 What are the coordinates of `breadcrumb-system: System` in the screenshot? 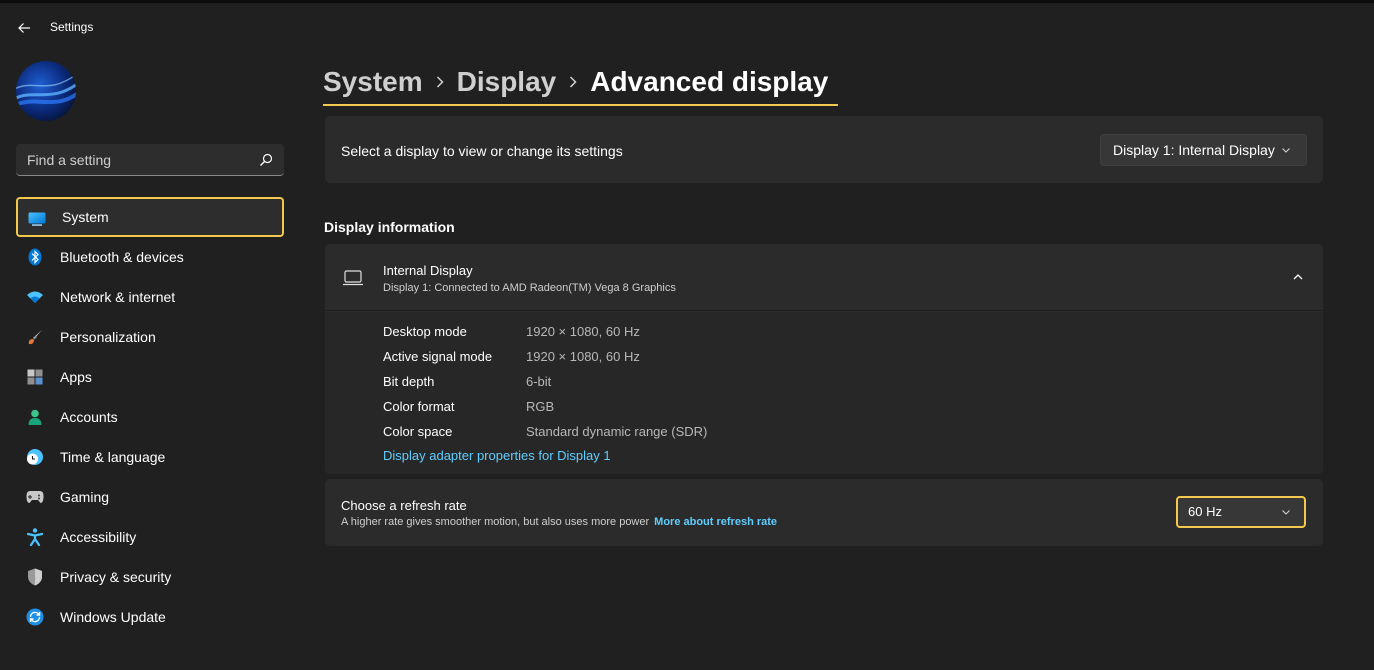 It's located at (373, 82).